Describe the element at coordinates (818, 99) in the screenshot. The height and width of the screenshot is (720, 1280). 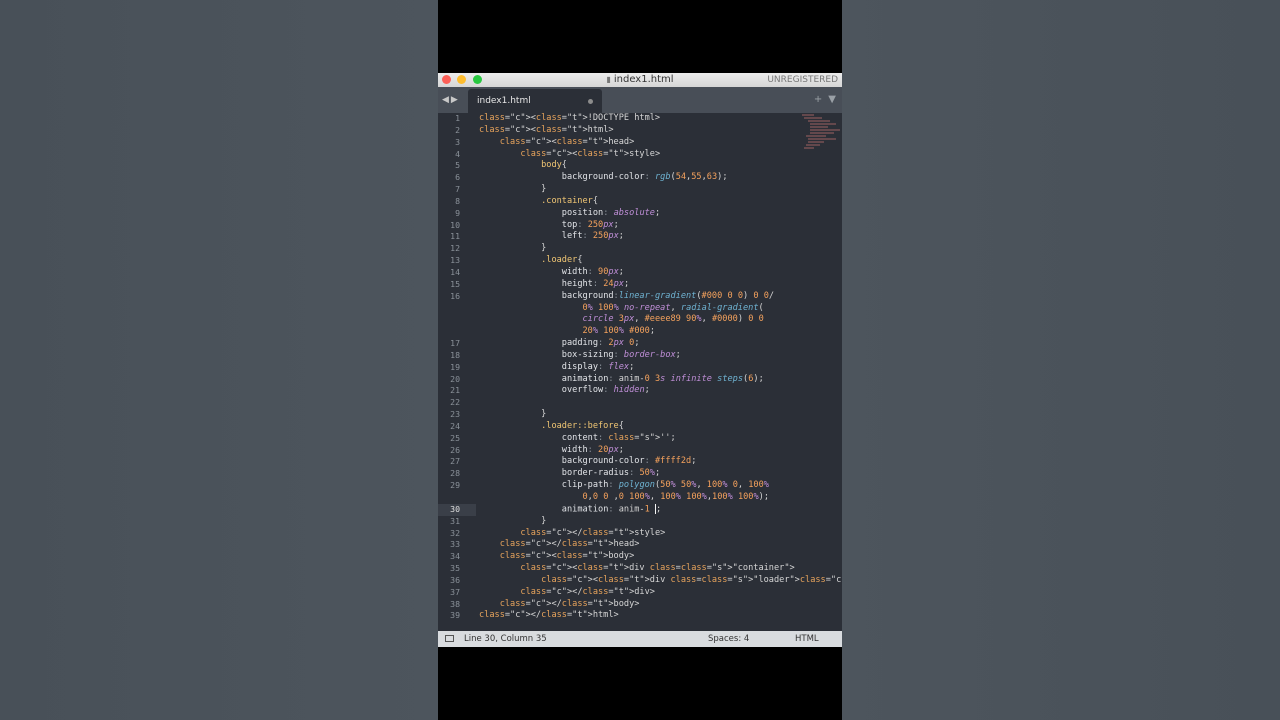
I see `plus-icon: +` at that location.